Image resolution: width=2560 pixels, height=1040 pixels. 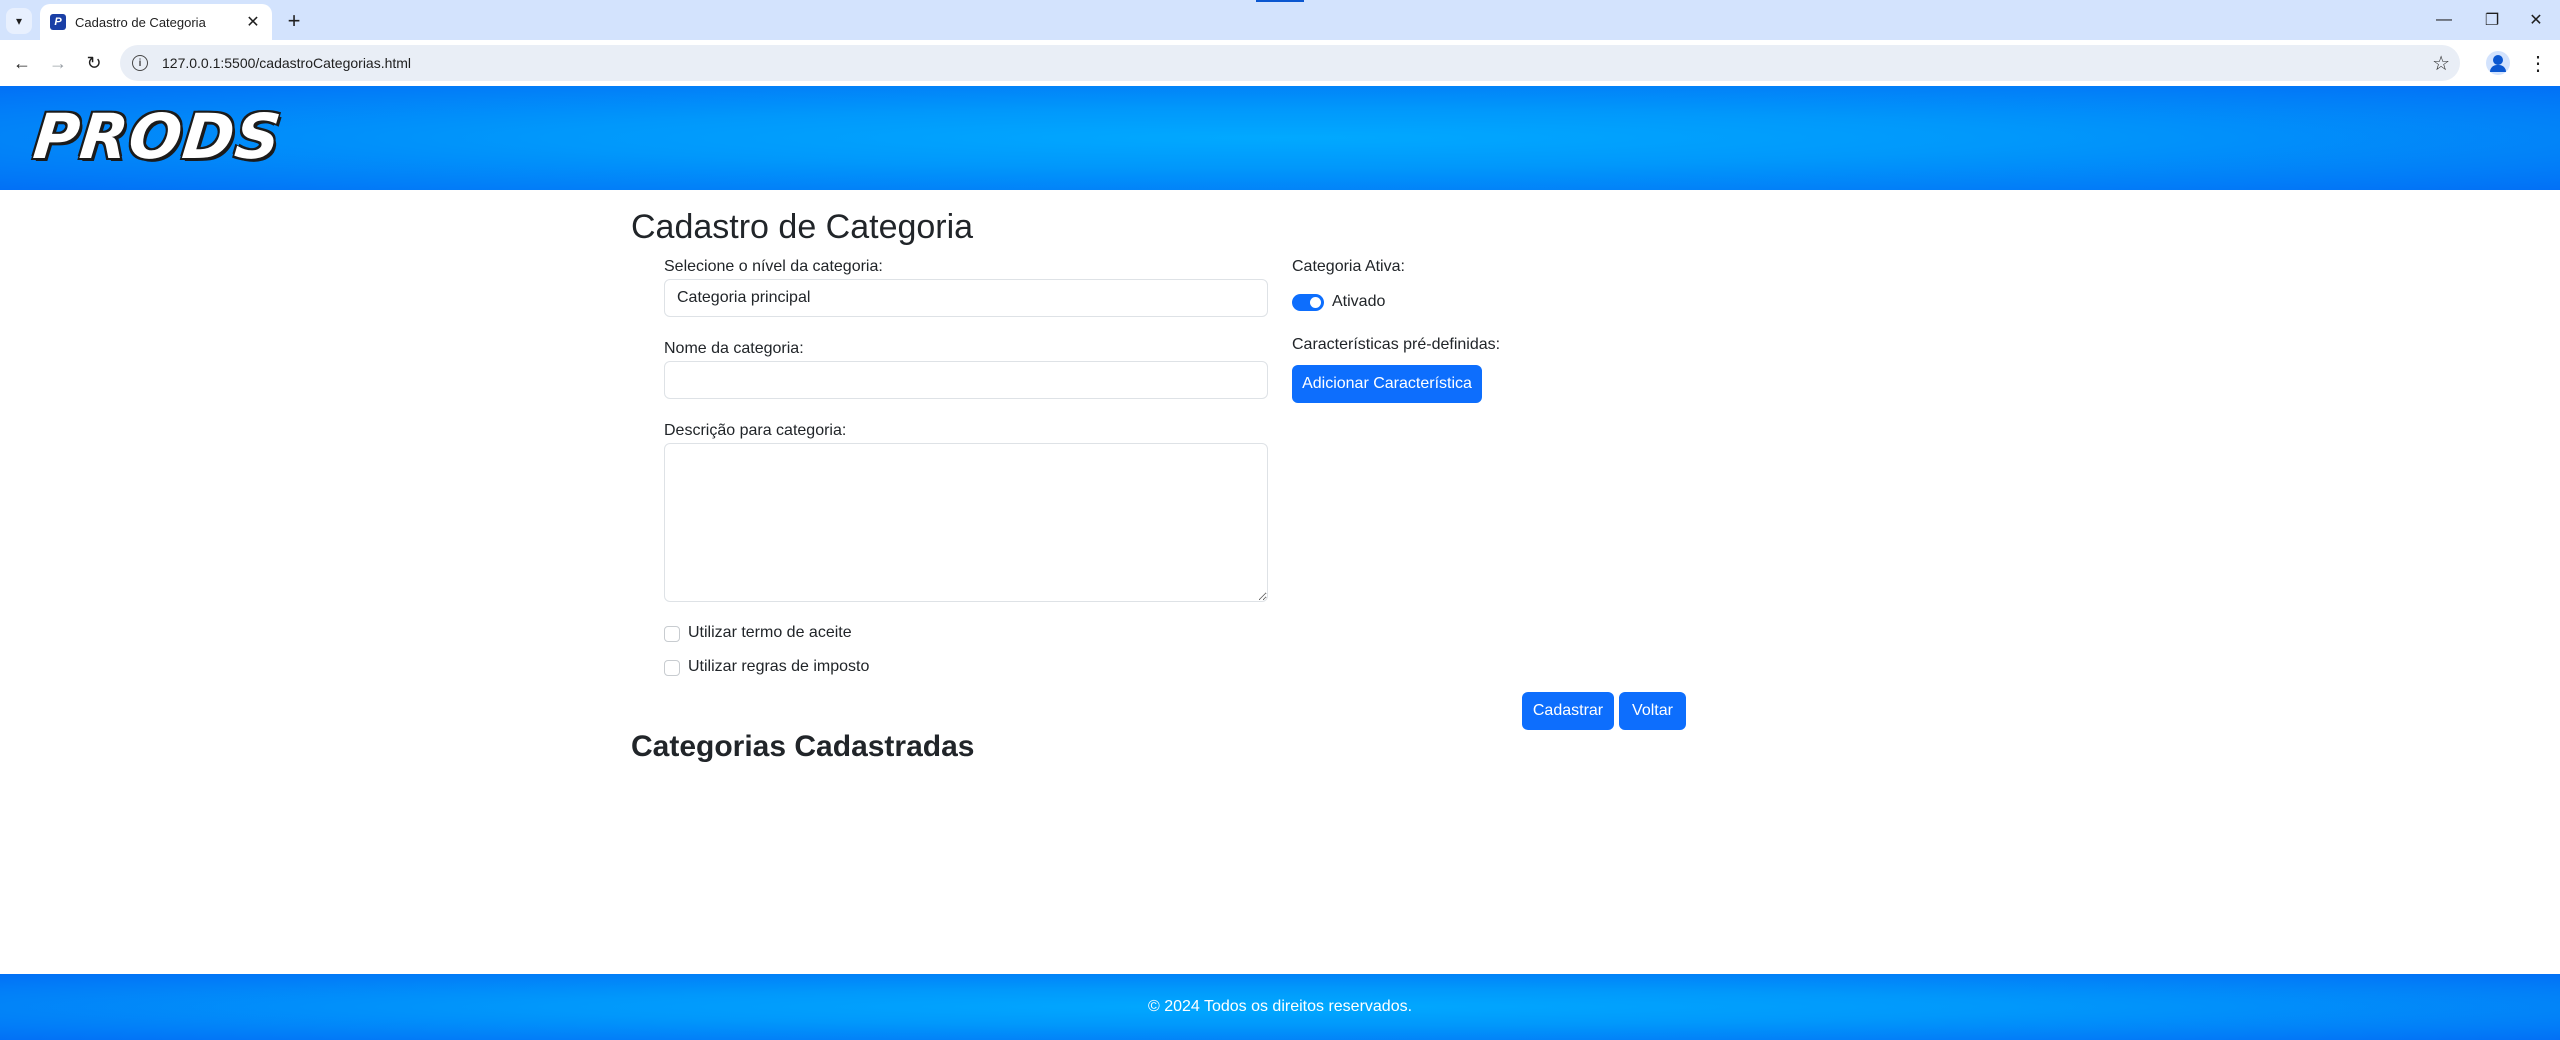 I want to click on browser-tab: P Cadastro de Categoria ✕, so click(x=156, y=22).